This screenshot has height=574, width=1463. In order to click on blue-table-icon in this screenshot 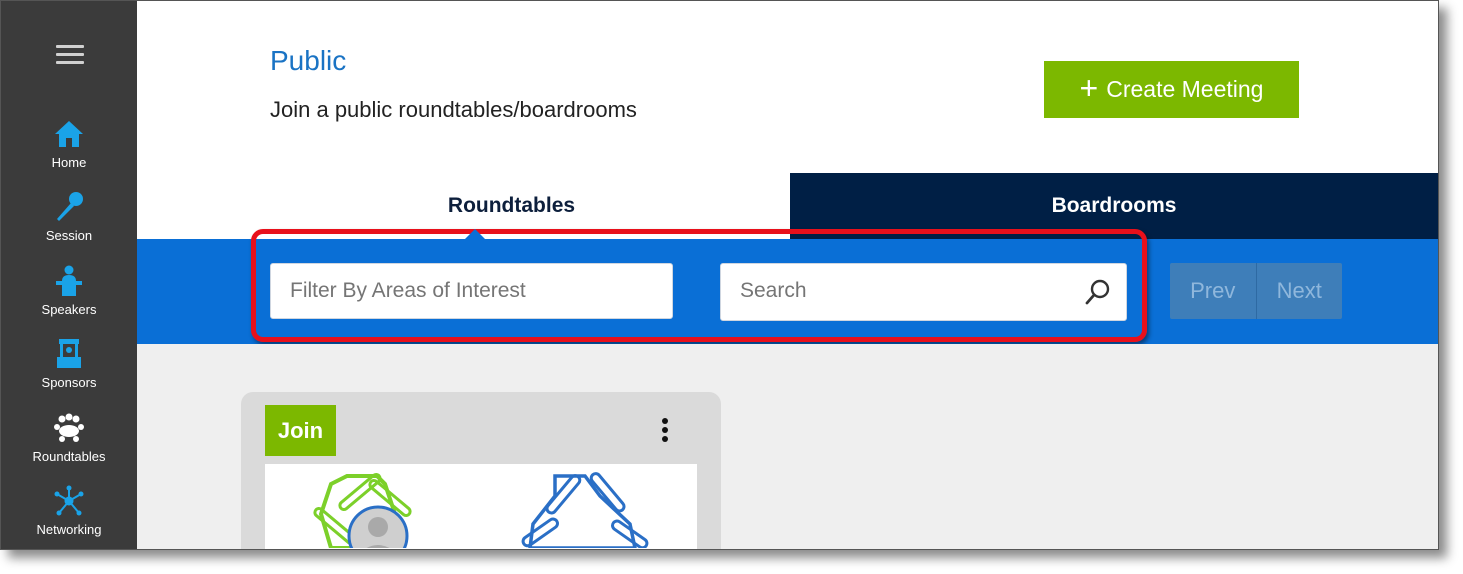, I will do `click(585, 510)`.